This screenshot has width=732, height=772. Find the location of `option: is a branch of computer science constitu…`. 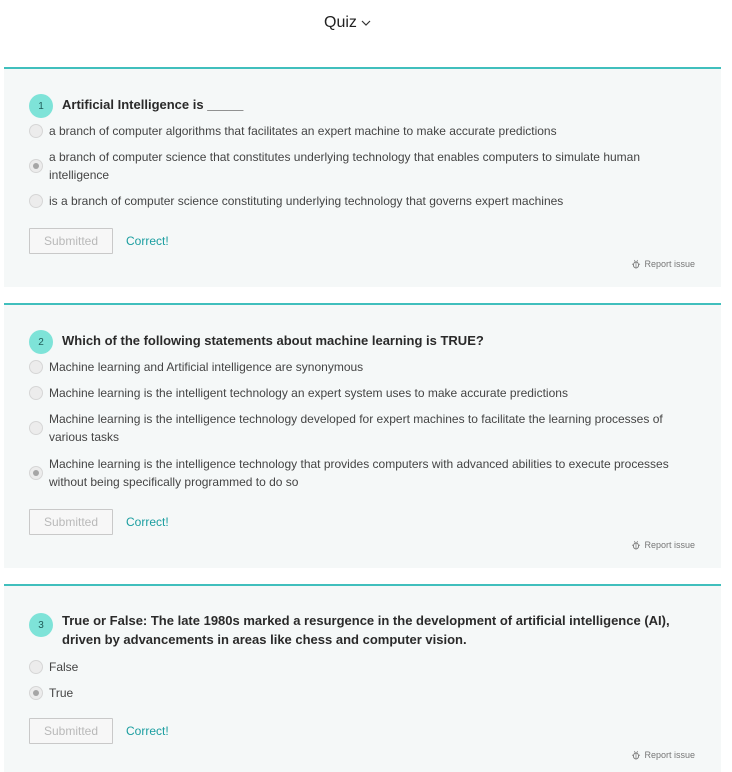

option: is a branch of computer science constitu… is located at coordinates (354, 201).